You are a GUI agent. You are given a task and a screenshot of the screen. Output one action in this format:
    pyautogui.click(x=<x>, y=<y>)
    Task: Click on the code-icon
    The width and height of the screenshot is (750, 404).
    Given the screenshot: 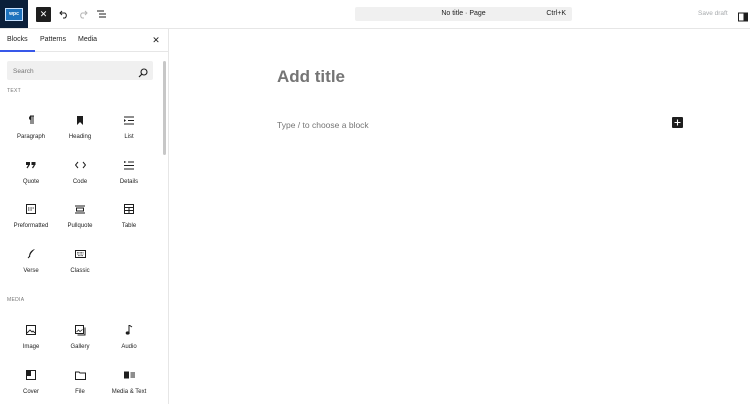 What is the action you would take?
    pyautogui.click(x=80, y=165)
    